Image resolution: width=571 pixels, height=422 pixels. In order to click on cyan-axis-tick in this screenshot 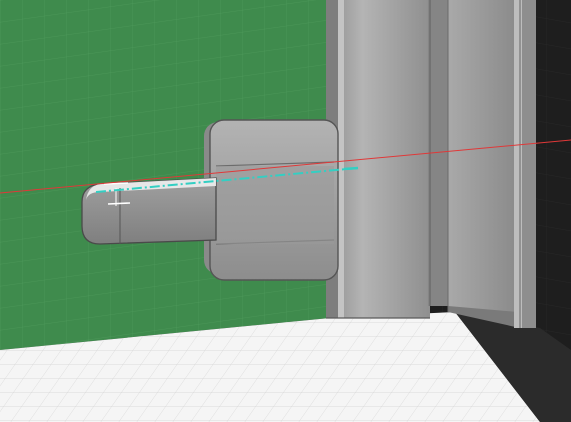, I will do `click(351, 168)`.